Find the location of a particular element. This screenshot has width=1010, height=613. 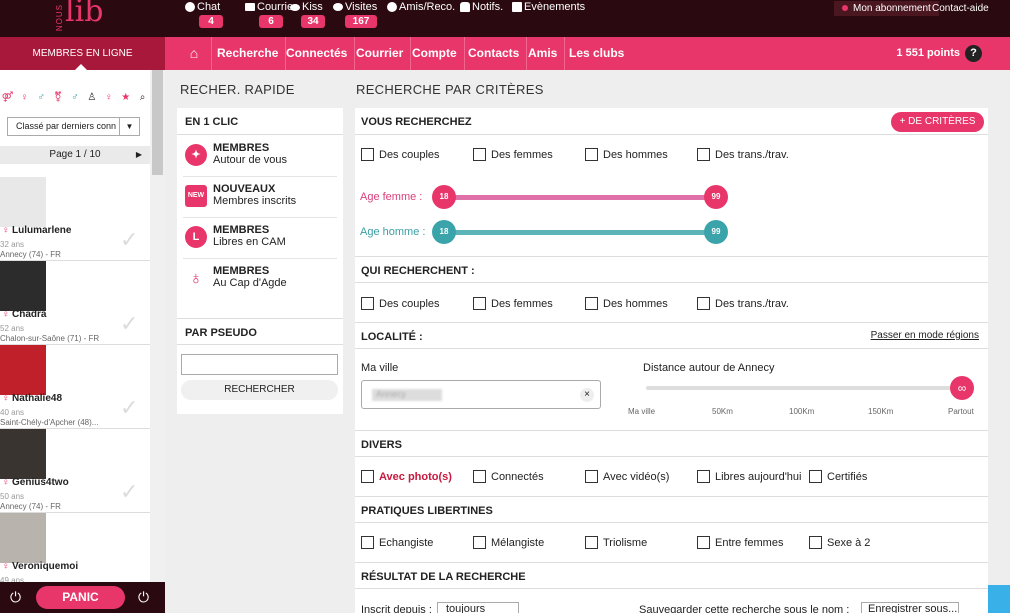

pagination: Page 1 / 10 ▶ is located at coordinates (75, 155).